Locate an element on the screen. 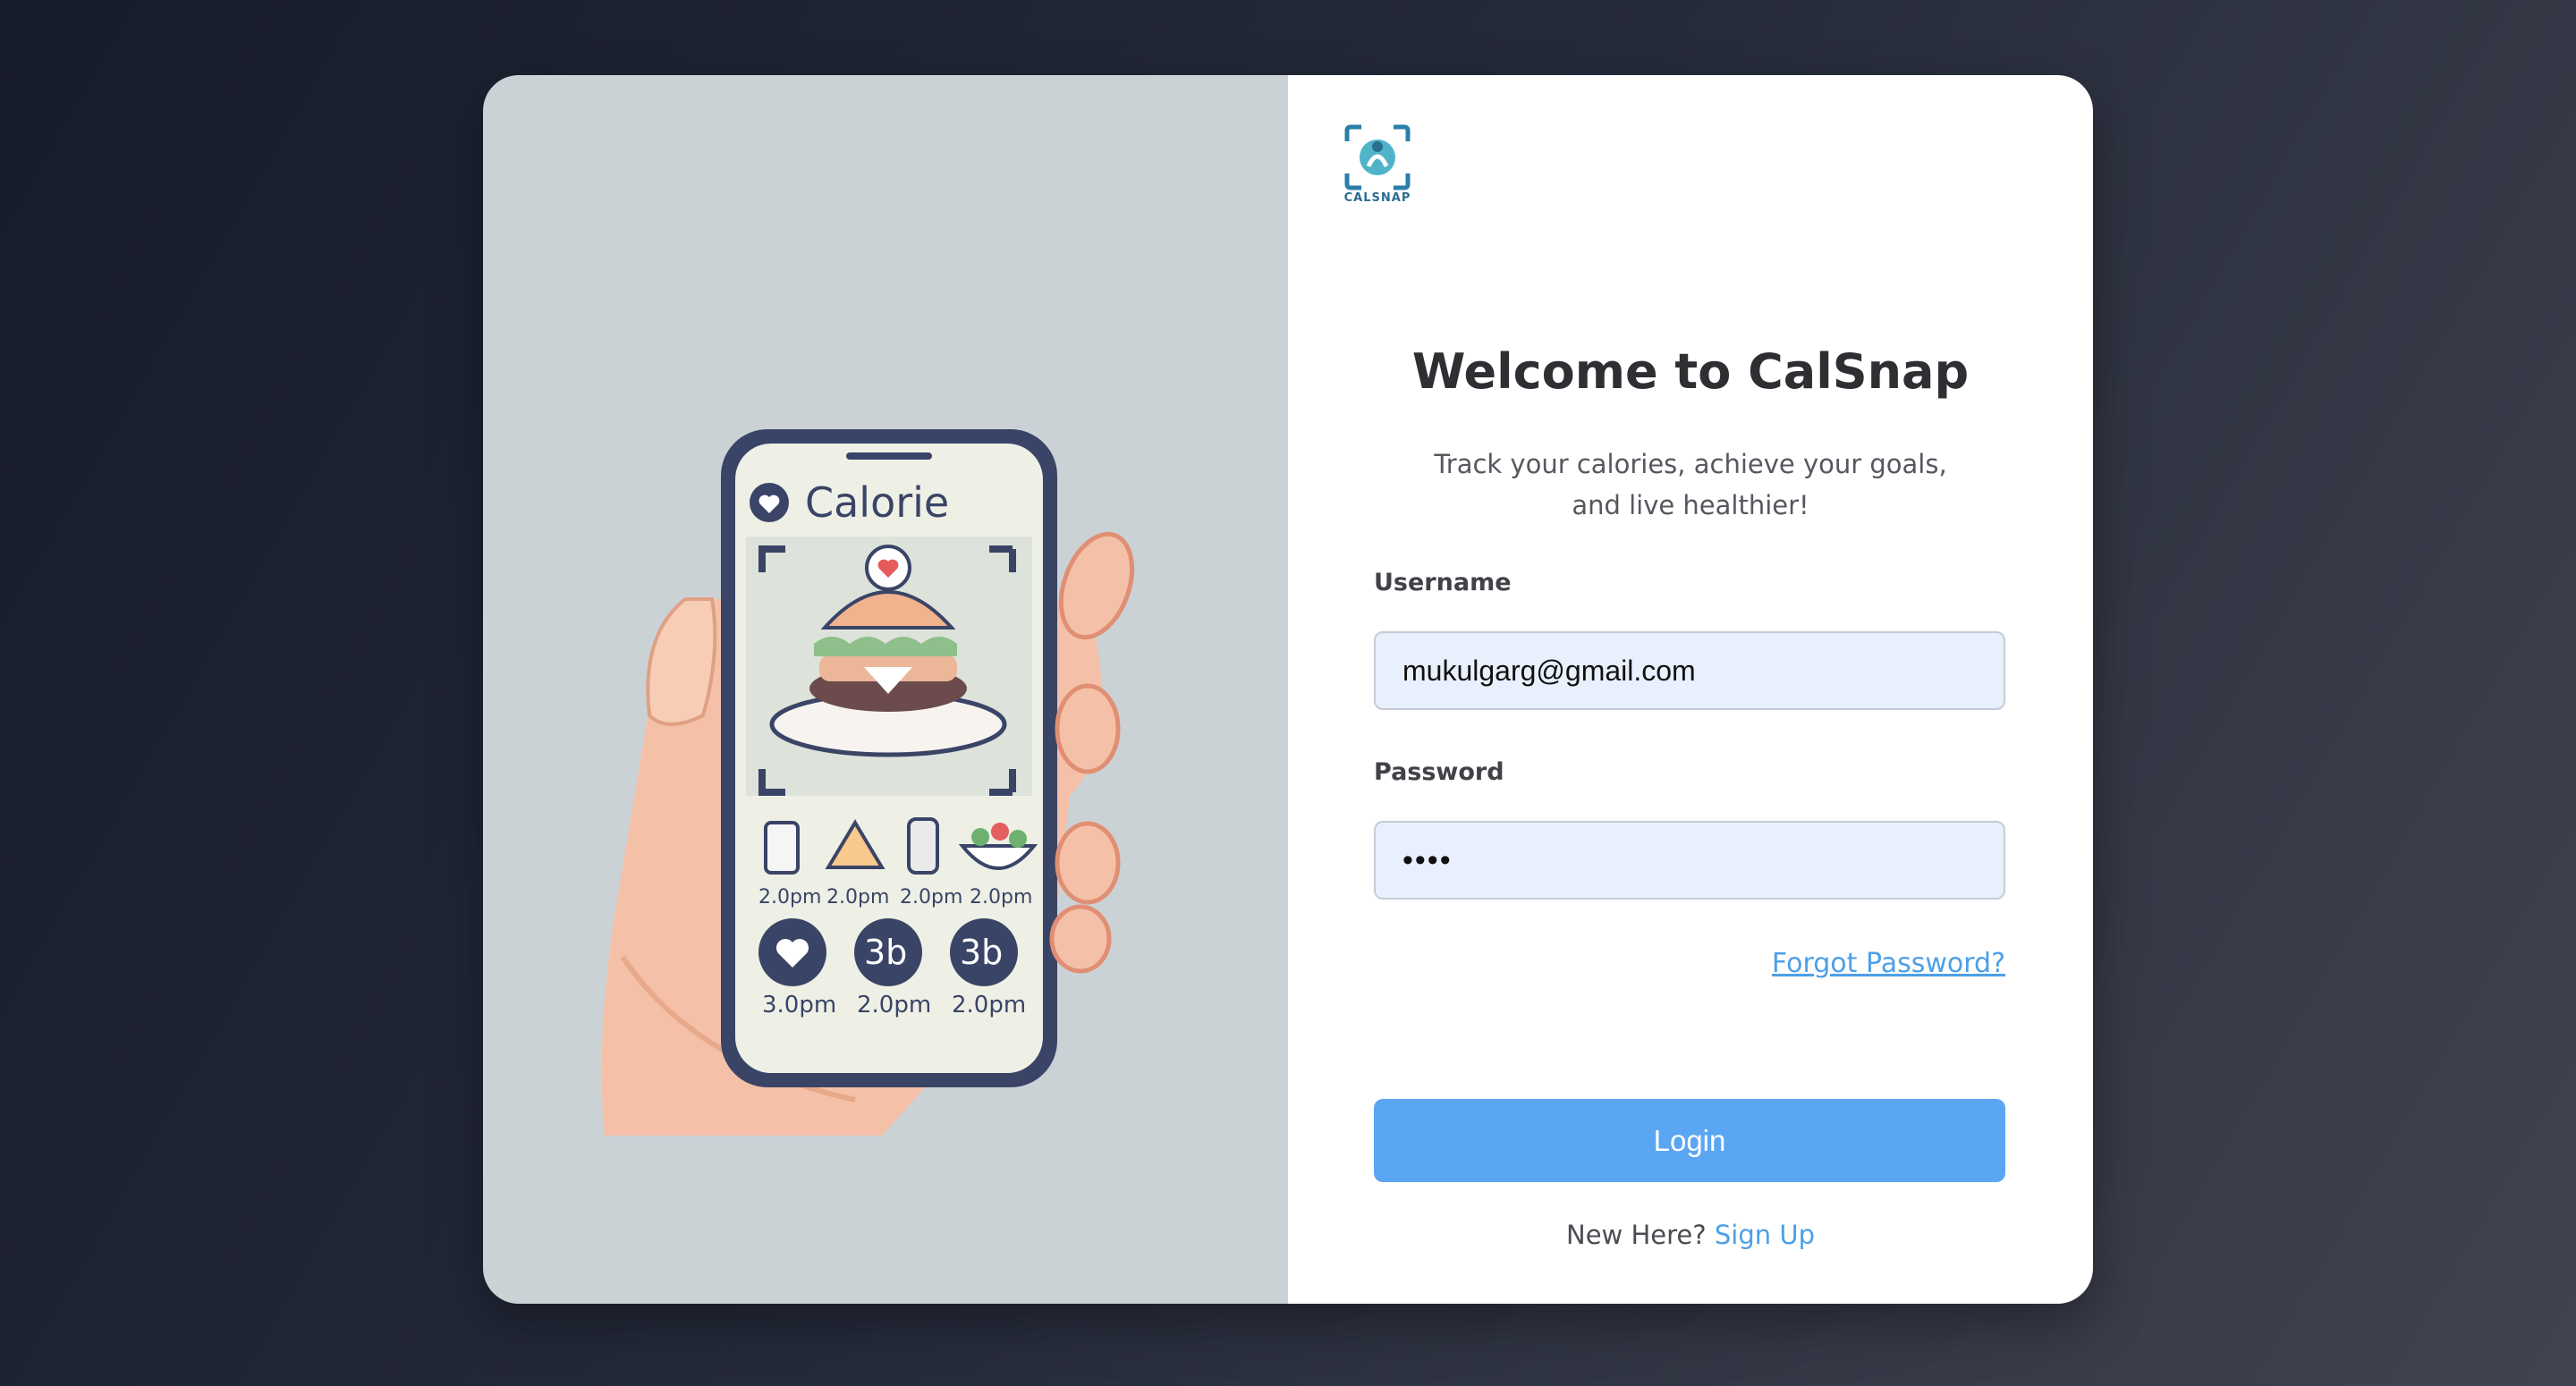 Image resolution: width=2576 pixels, height=1386 pixels. new-here-text: New Here? is located at coordinates (1636, 1235).